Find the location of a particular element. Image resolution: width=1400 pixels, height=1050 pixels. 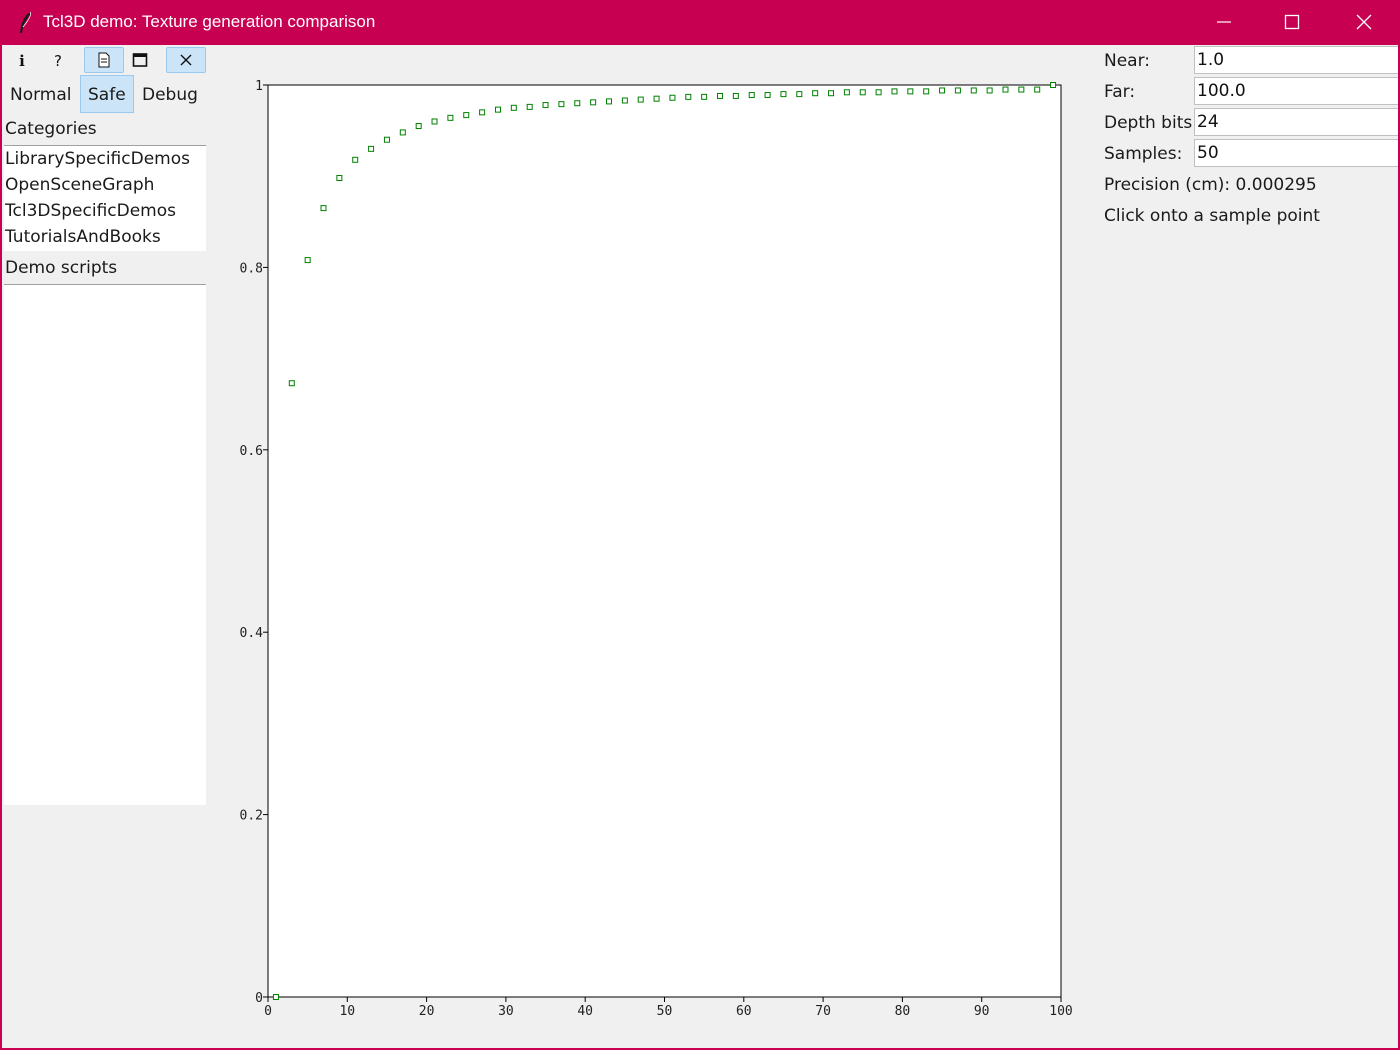

depth-bits-input is located at coordinates (1296, 122).